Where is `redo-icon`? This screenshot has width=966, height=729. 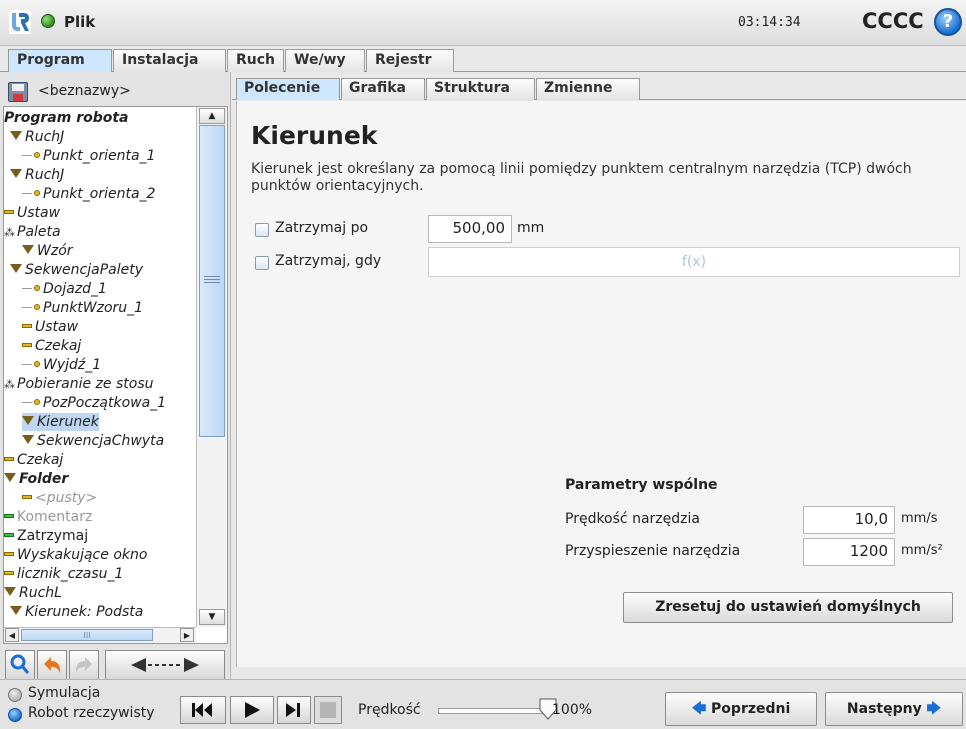 redo-icon is located at coordinates (83, 665).